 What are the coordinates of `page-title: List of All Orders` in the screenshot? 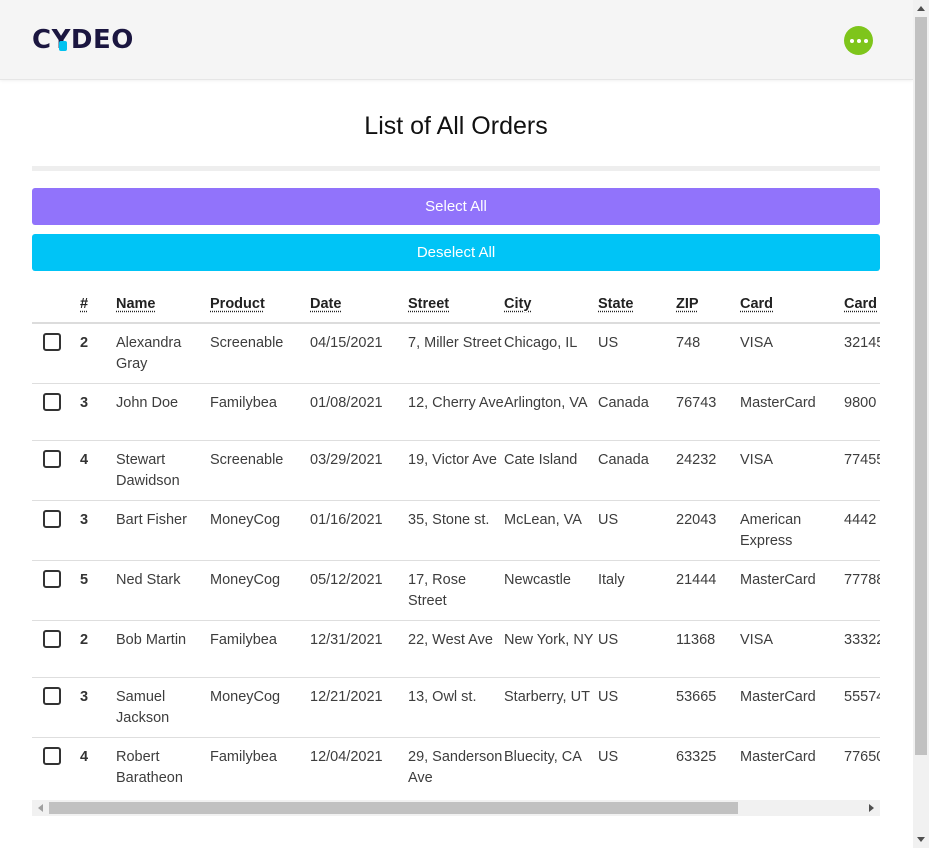 It's located at (456, 126).